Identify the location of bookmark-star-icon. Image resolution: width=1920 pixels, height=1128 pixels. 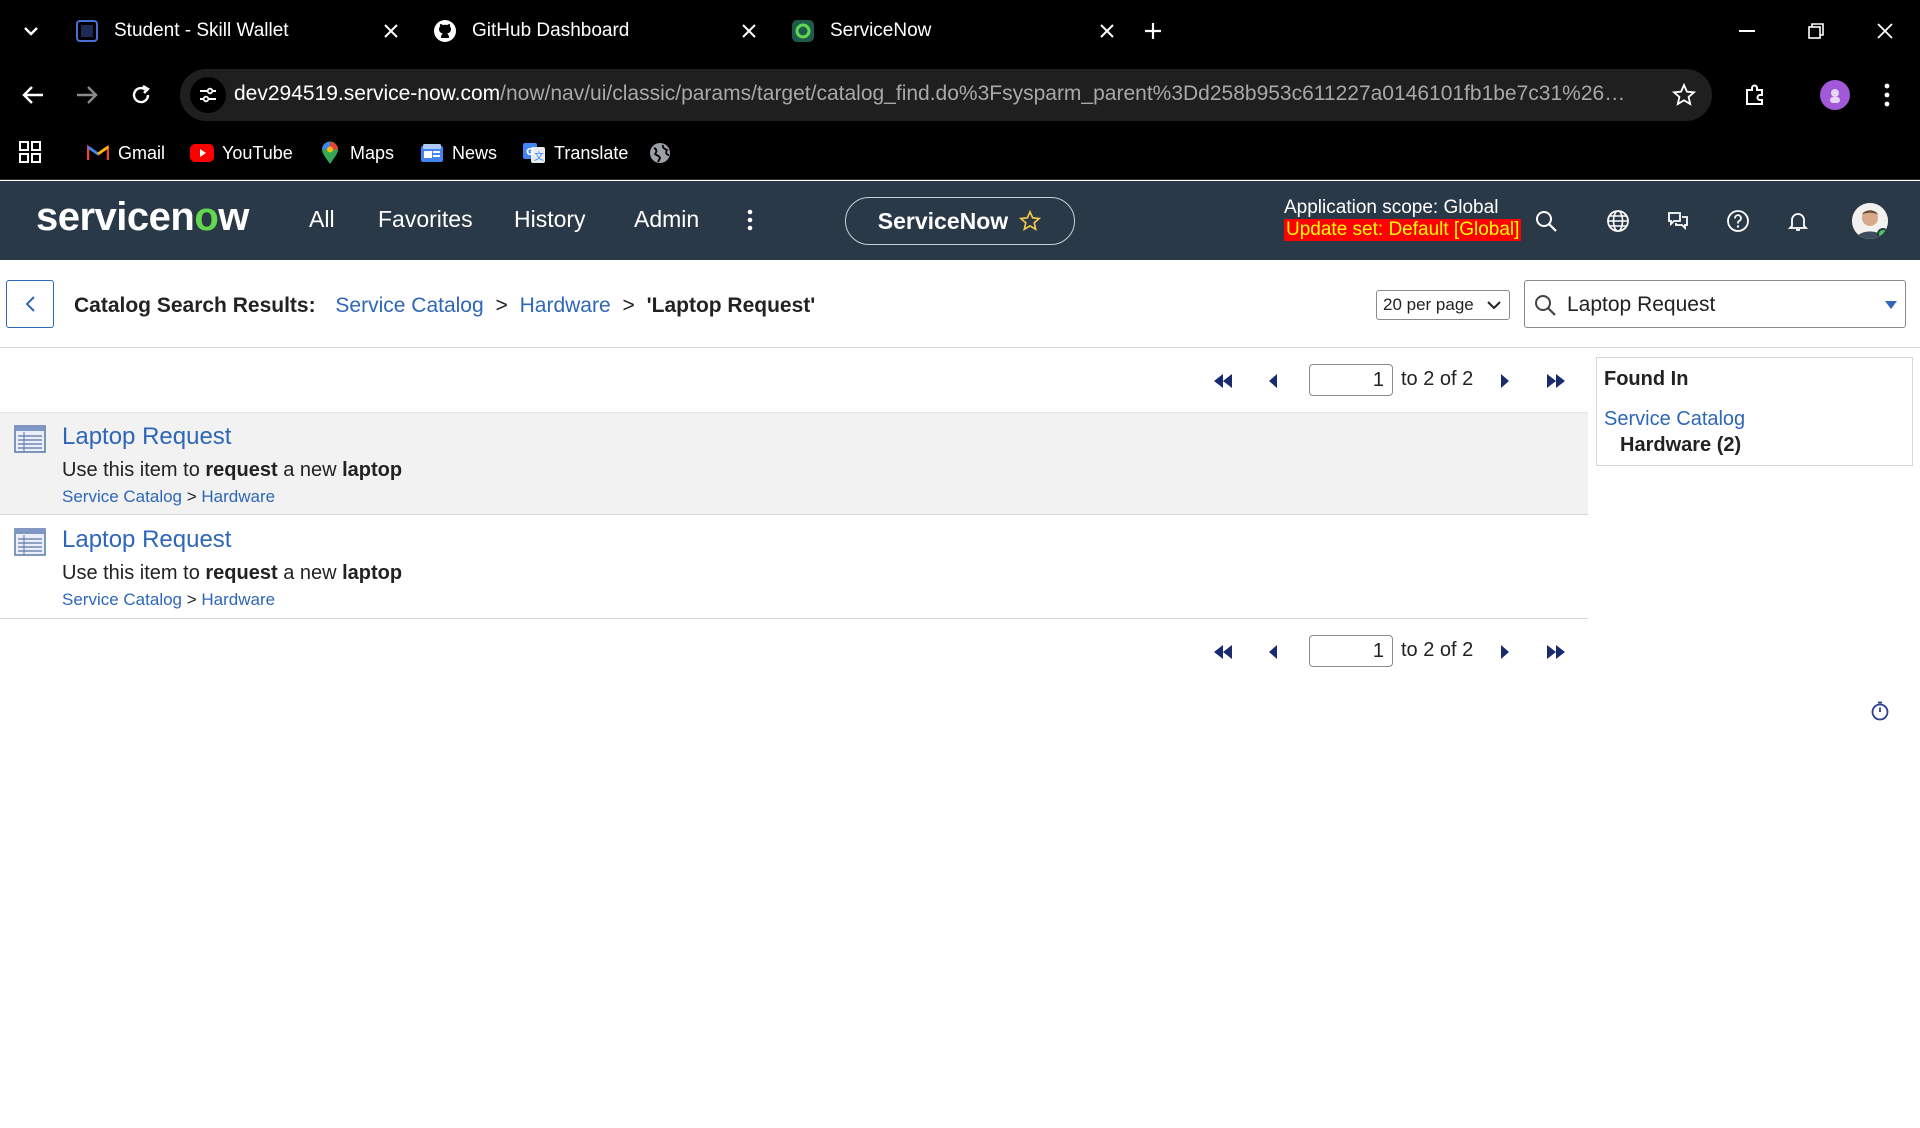
(1684, 95).